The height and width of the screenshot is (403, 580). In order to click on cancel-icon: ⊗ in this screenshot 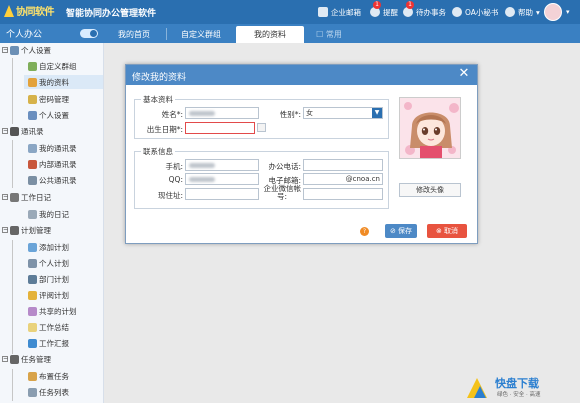, I will do `click(438, 231)`.